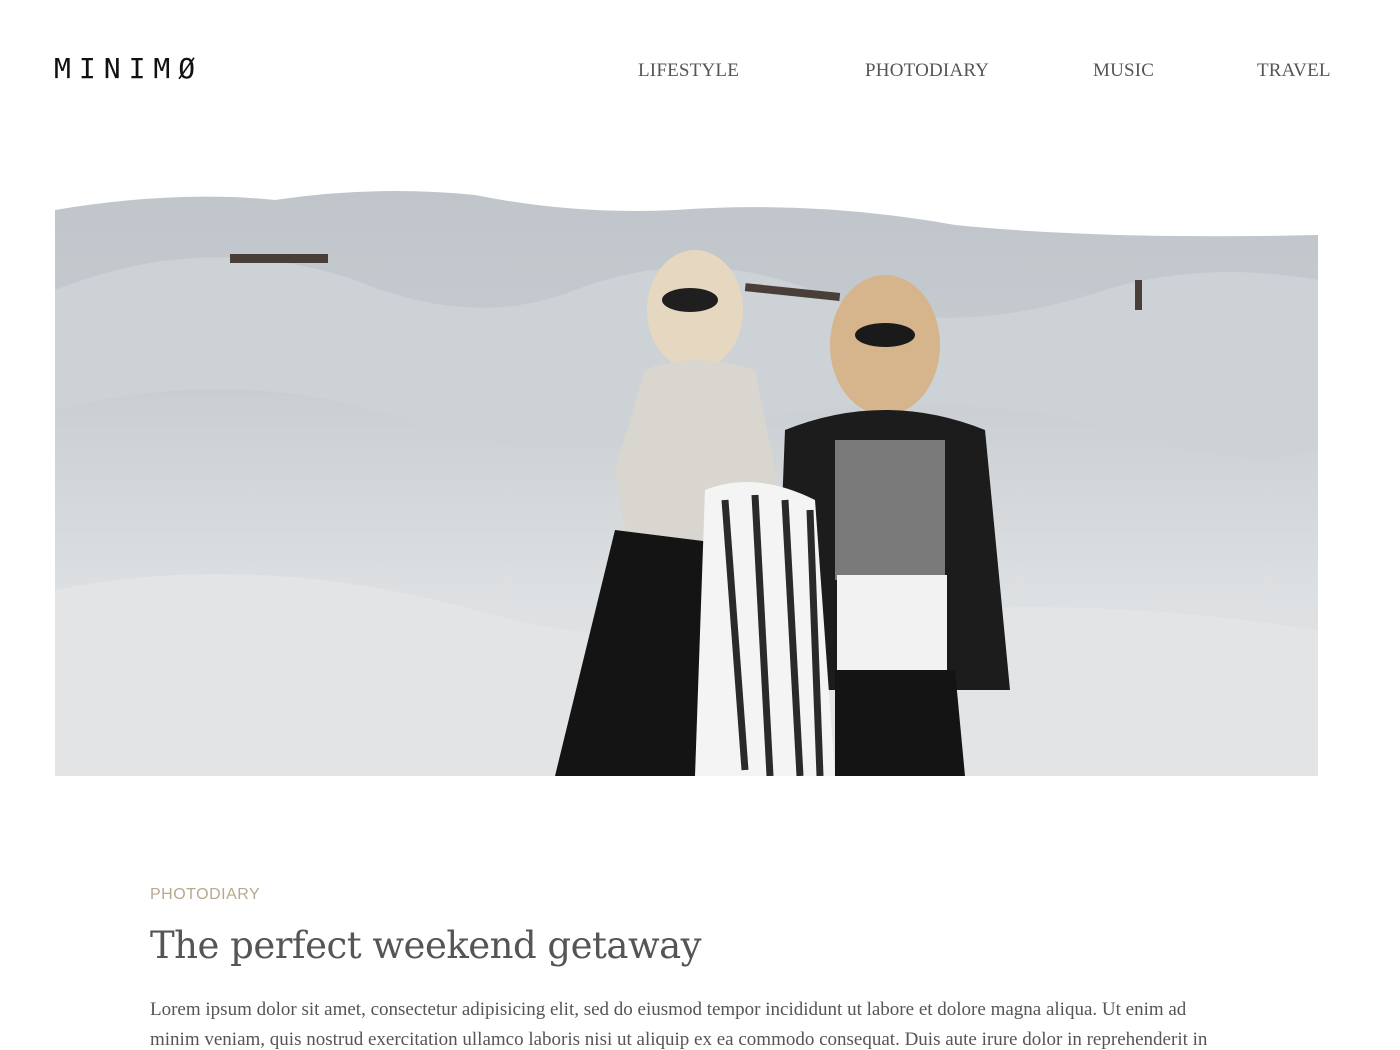  I want to click on nav-item-lifestyle: LIFESTYLE, so click(688, 71).